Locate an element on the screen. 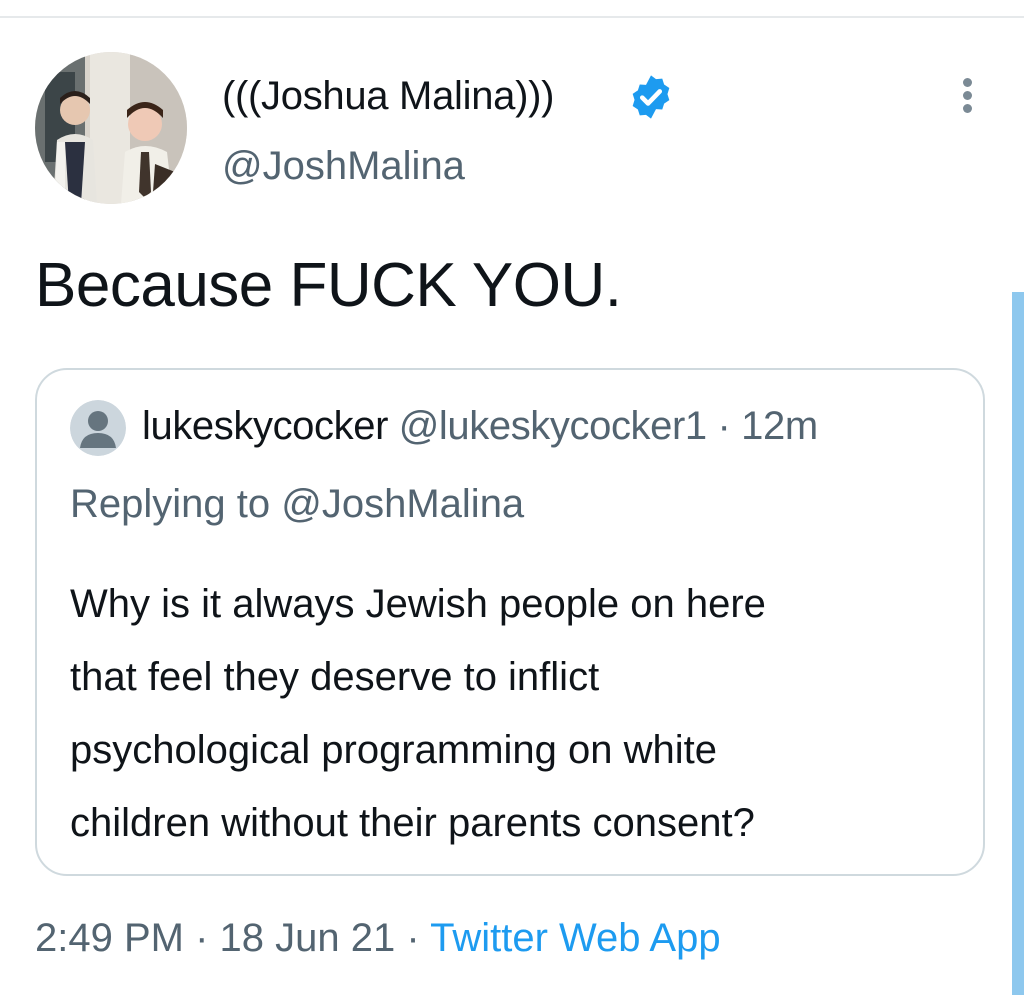  tweet-source-link: Twitter Web App is located at coordinates (575, 938).